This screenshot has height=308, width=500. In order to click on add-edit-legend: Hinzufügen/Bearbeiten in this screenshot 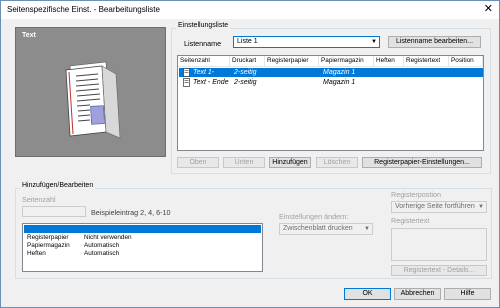, I will do `click(58, 185)`.